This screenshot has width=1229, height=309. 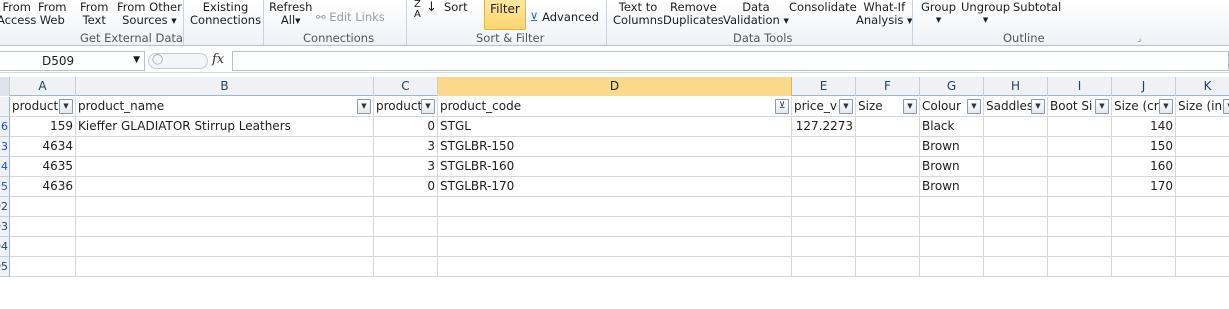 What do you see at coordinates (1144, 86) in the screenshot?
I see `column-header-j: J` at bounding box center [1144, 86].